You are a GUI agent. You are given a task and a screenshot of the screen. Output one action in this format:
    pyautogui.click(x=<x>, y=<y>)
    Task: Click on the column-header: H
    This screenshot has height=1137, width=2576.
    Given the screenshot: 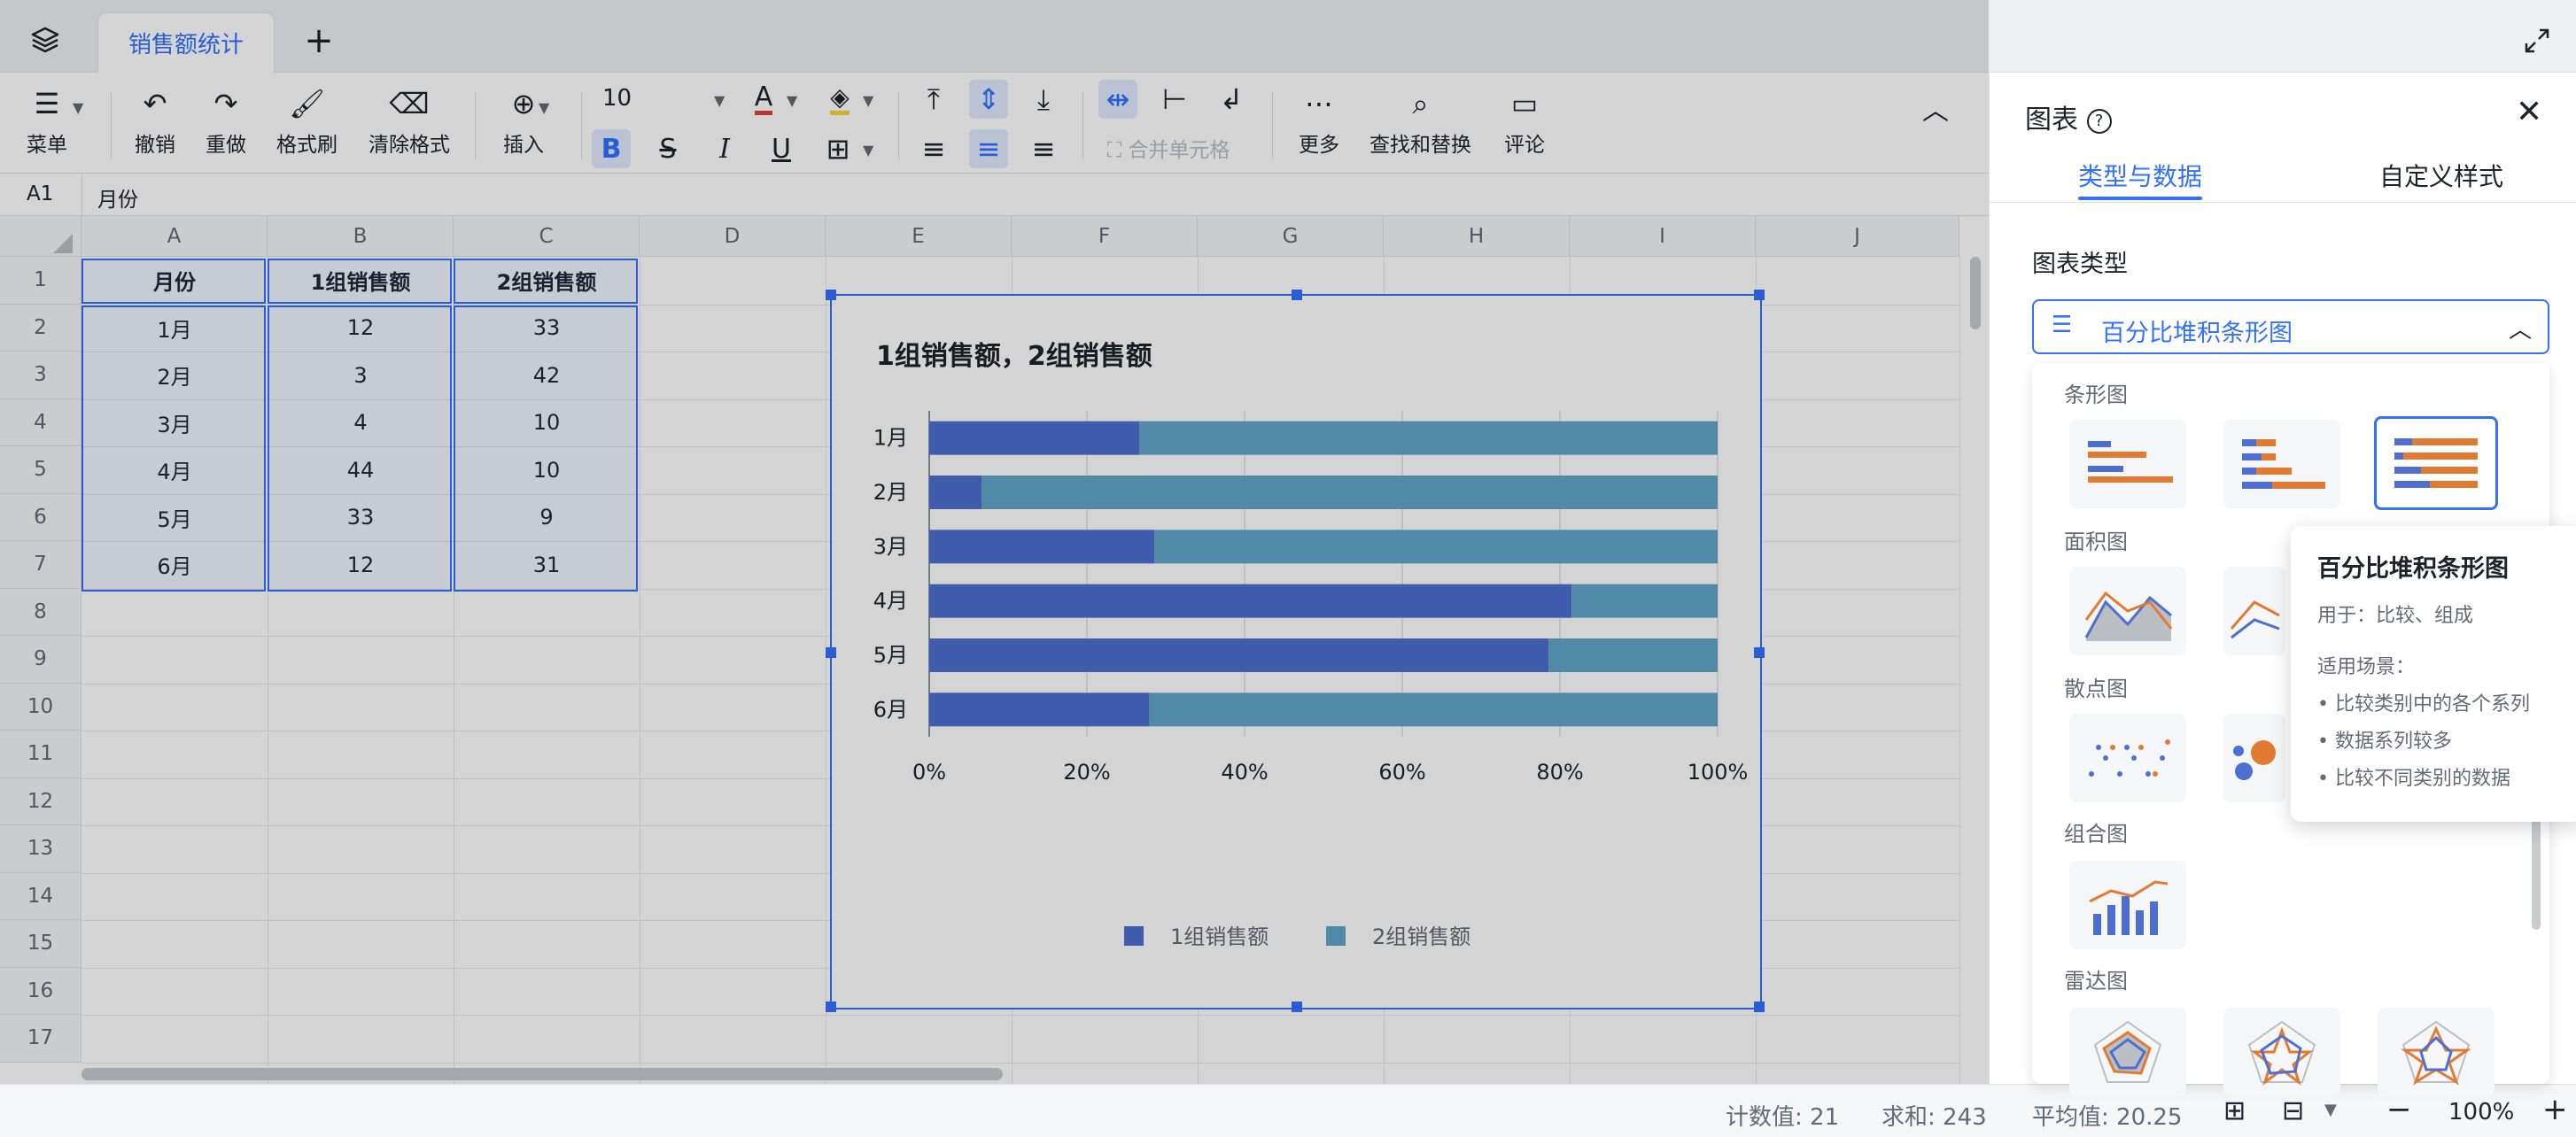 What is the action you would take?
    pyautogui.click(x=1477, y=236)
    